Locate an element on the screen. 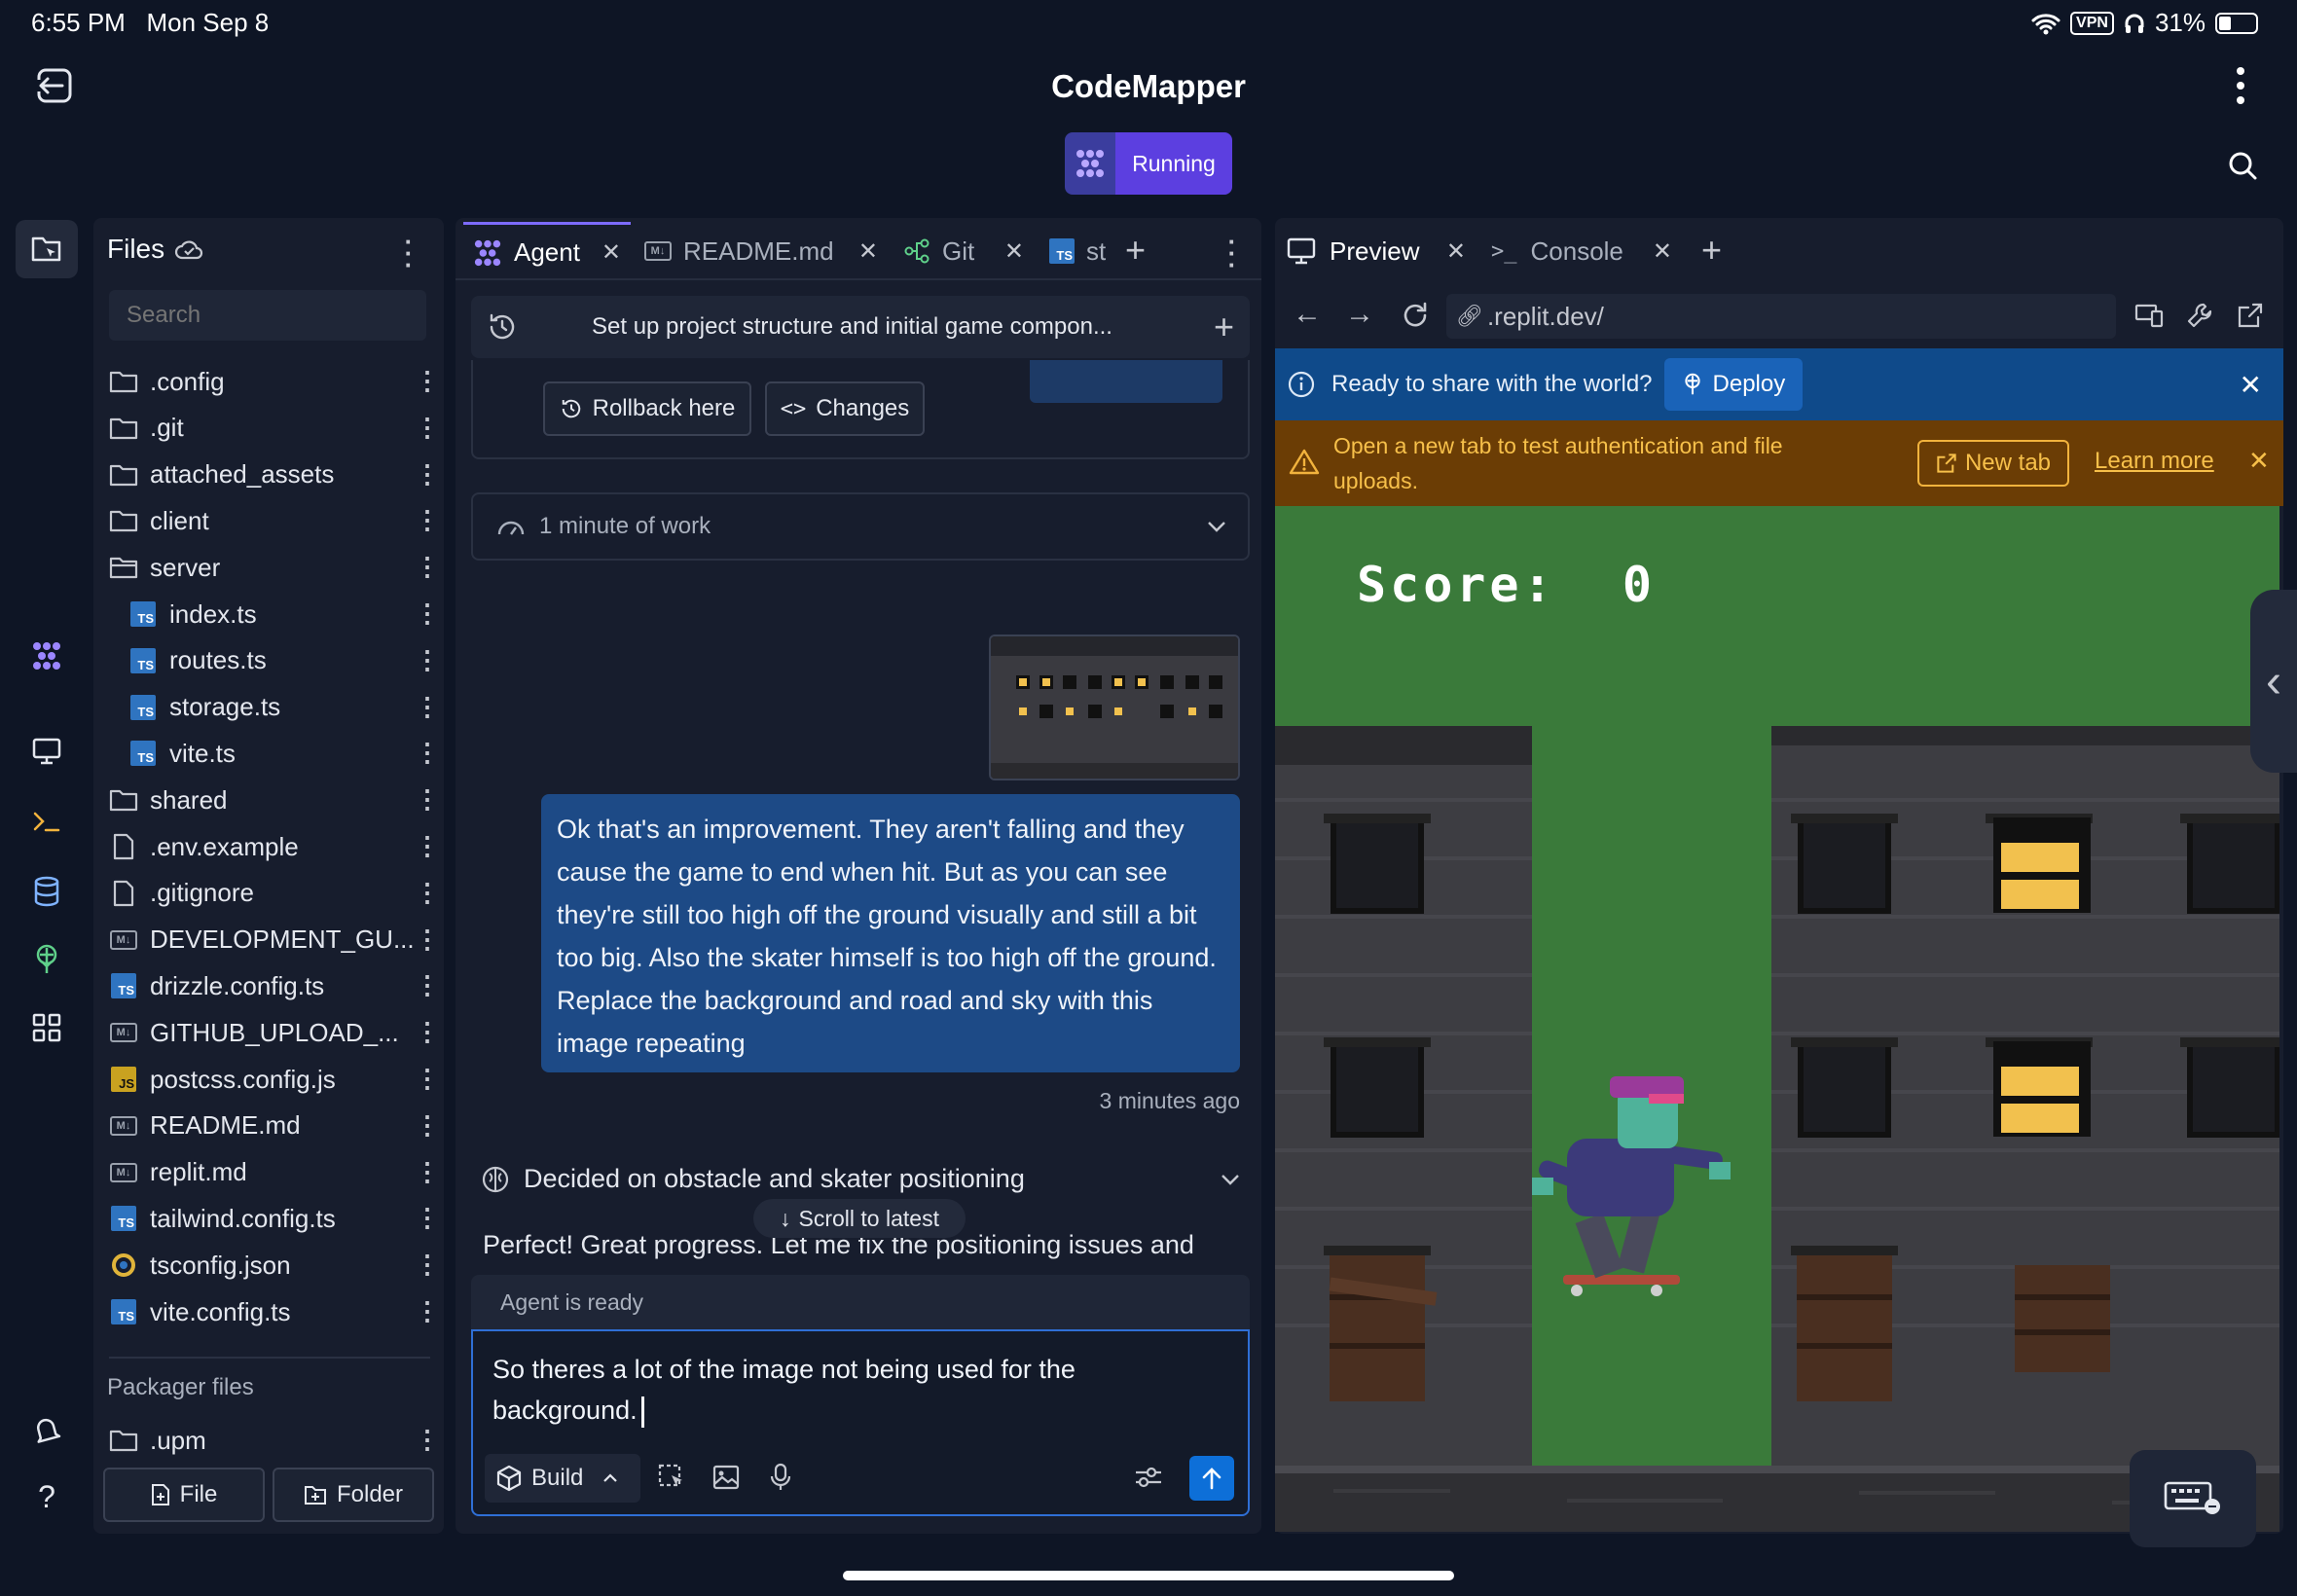 The width and height of the screenshot is (2297, 1596). rail-notifications-button is located at coordinates (47, 1430).